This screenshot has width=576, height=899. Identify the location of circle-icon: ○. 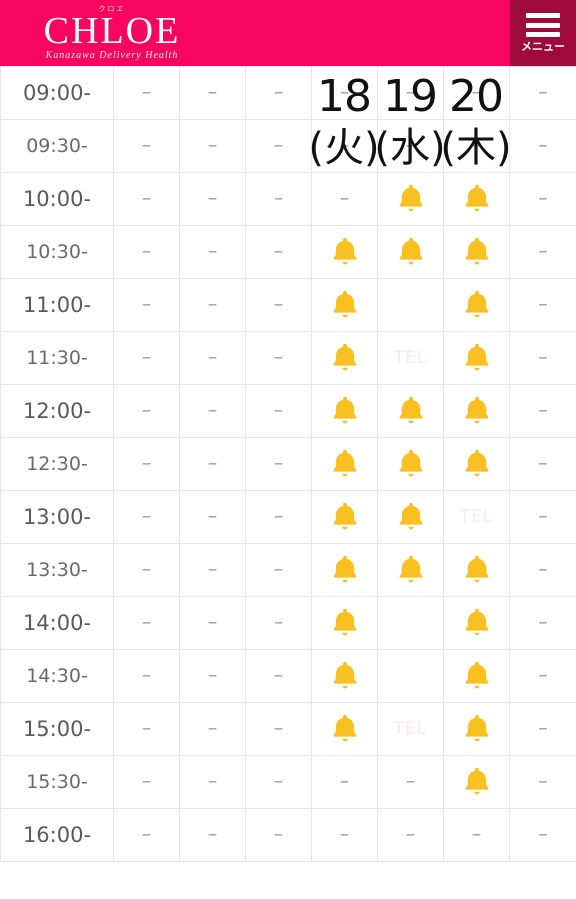
(410, 666).